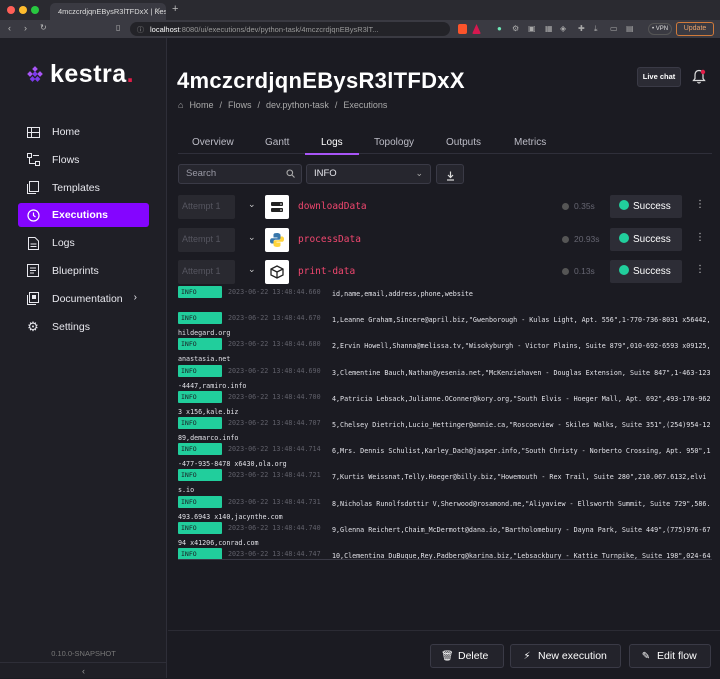  I want to click on new-tab-button: +, so click(175, 9).